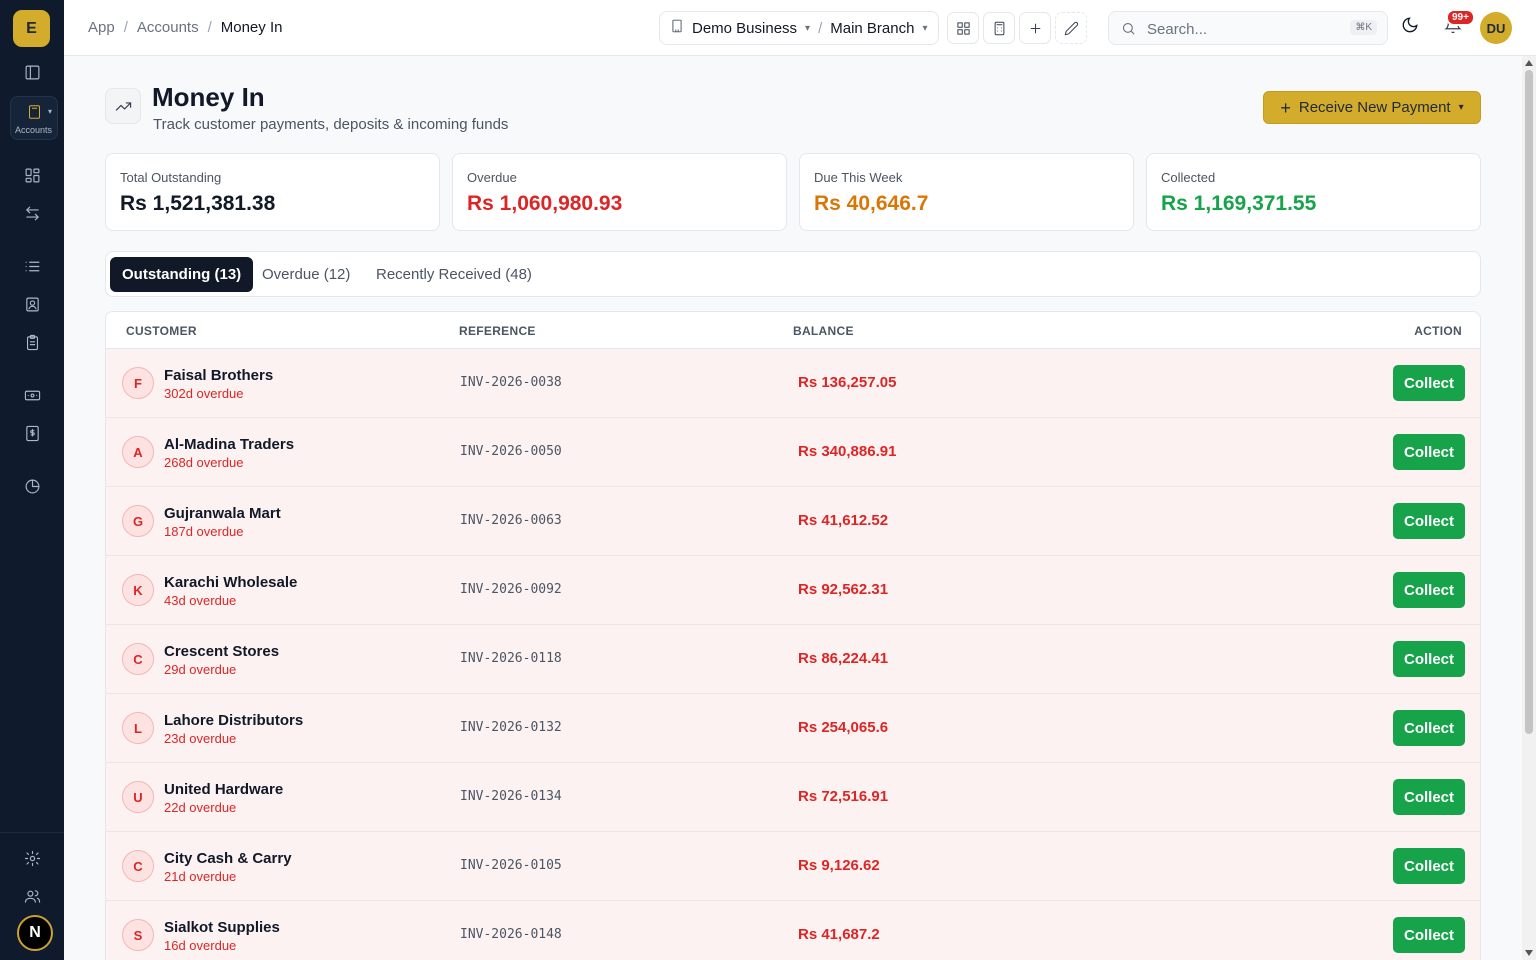  I want to click on customer-name: Lahore Distributors, so click(233, 720).